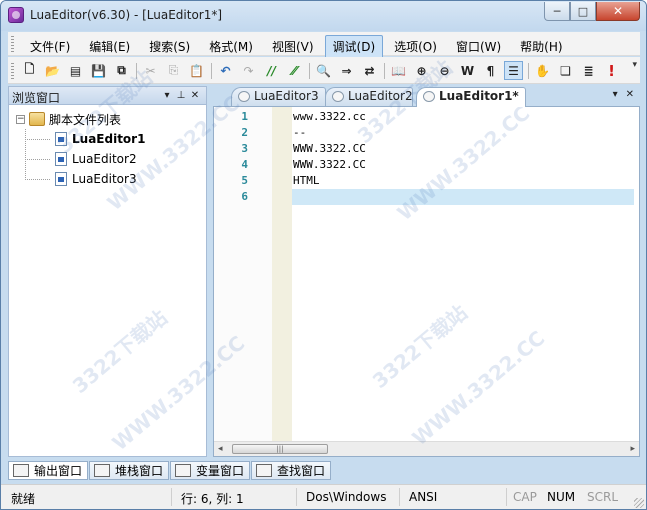 The width and height of the screenshot is (647, 510). Describe the element at coordinates (121, 70) in the screenshot. I see `save-all-icon: ⧉` at that location.